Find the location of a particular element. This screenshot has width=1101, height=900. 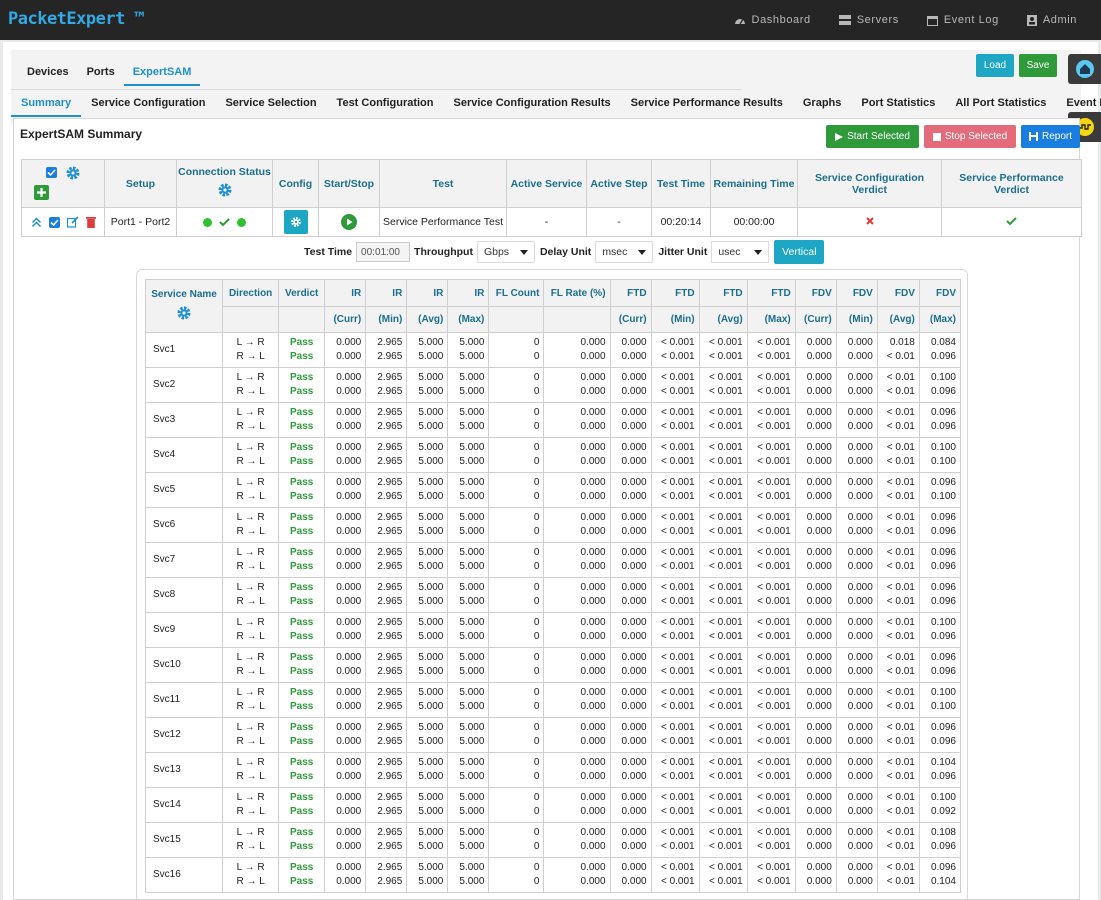

panel-title: ExpertSAM Summary is located at coordinates (81, 134).